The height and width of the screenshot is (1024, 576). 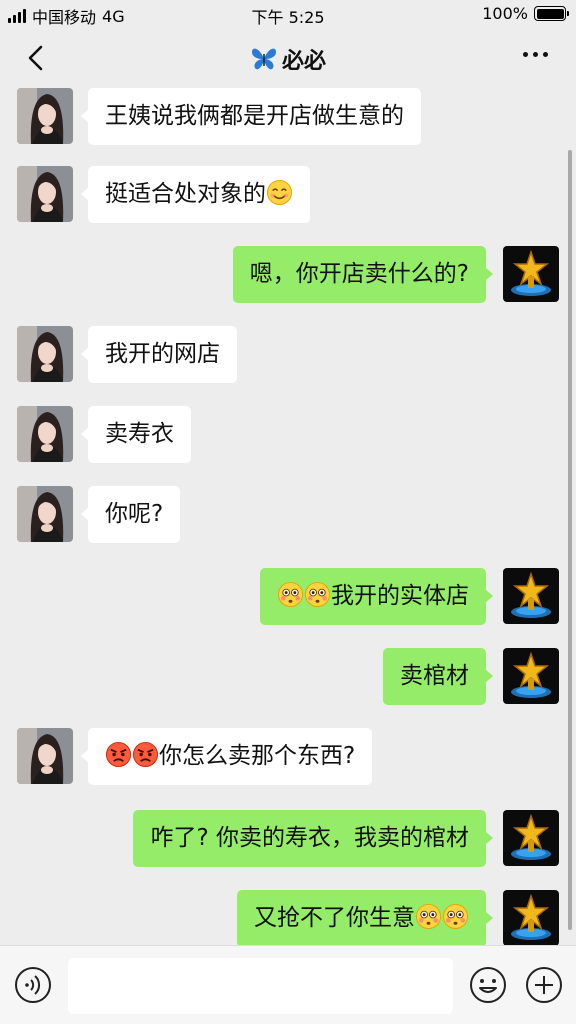 I want to click on voice-button, so click(x=33, y=985).